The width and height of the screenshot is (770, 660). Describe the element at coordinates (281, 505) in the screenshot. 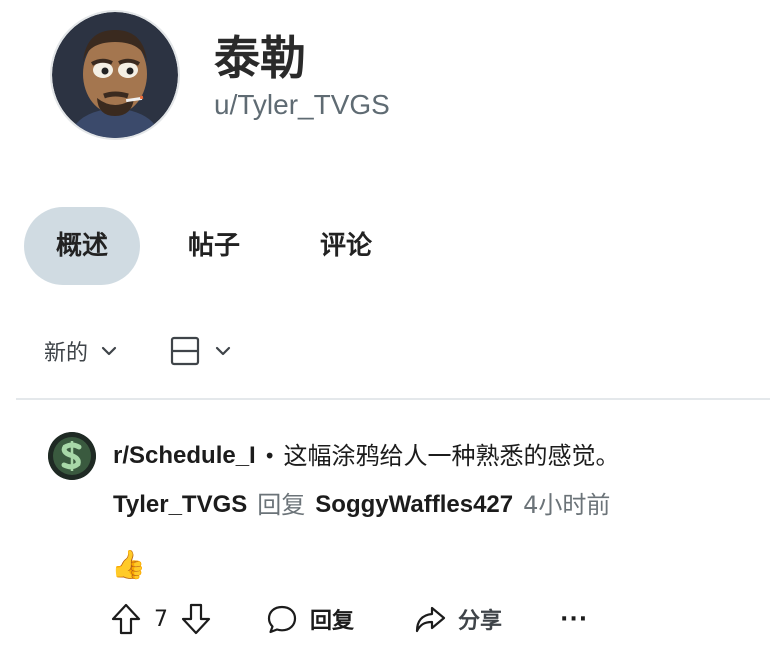

I see `reply-to-label: 回复` at that location.